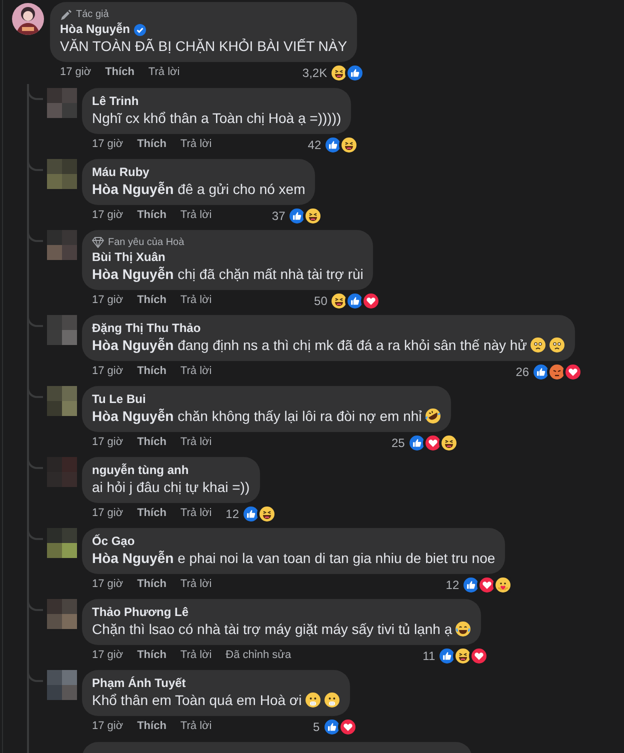  Describe the element at coordinates (216, 700) in the screenshot. I see `comment-text: Khổ thân em Toàn quá em Hoà ơi` at that location.